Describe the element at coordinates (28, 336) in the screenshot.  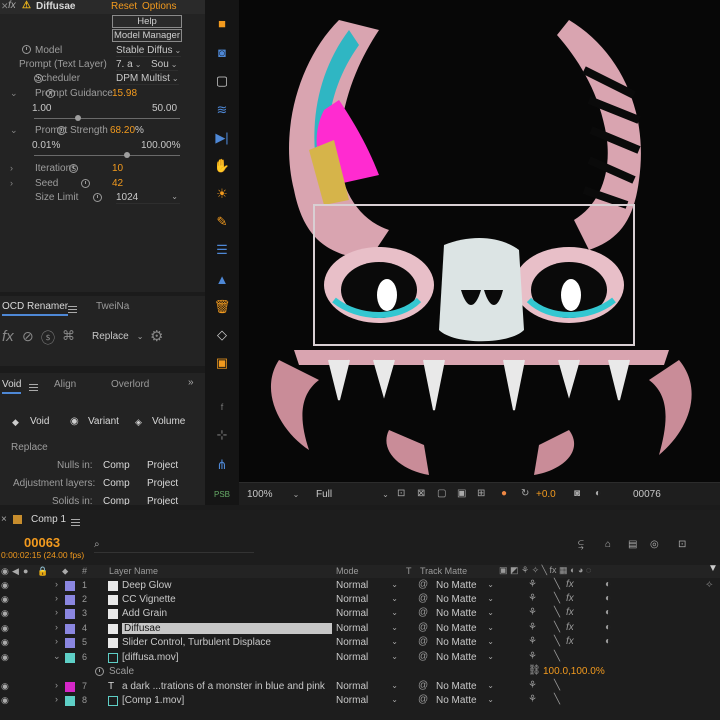
I see `no-symbol-icon: ⊘` at that location.